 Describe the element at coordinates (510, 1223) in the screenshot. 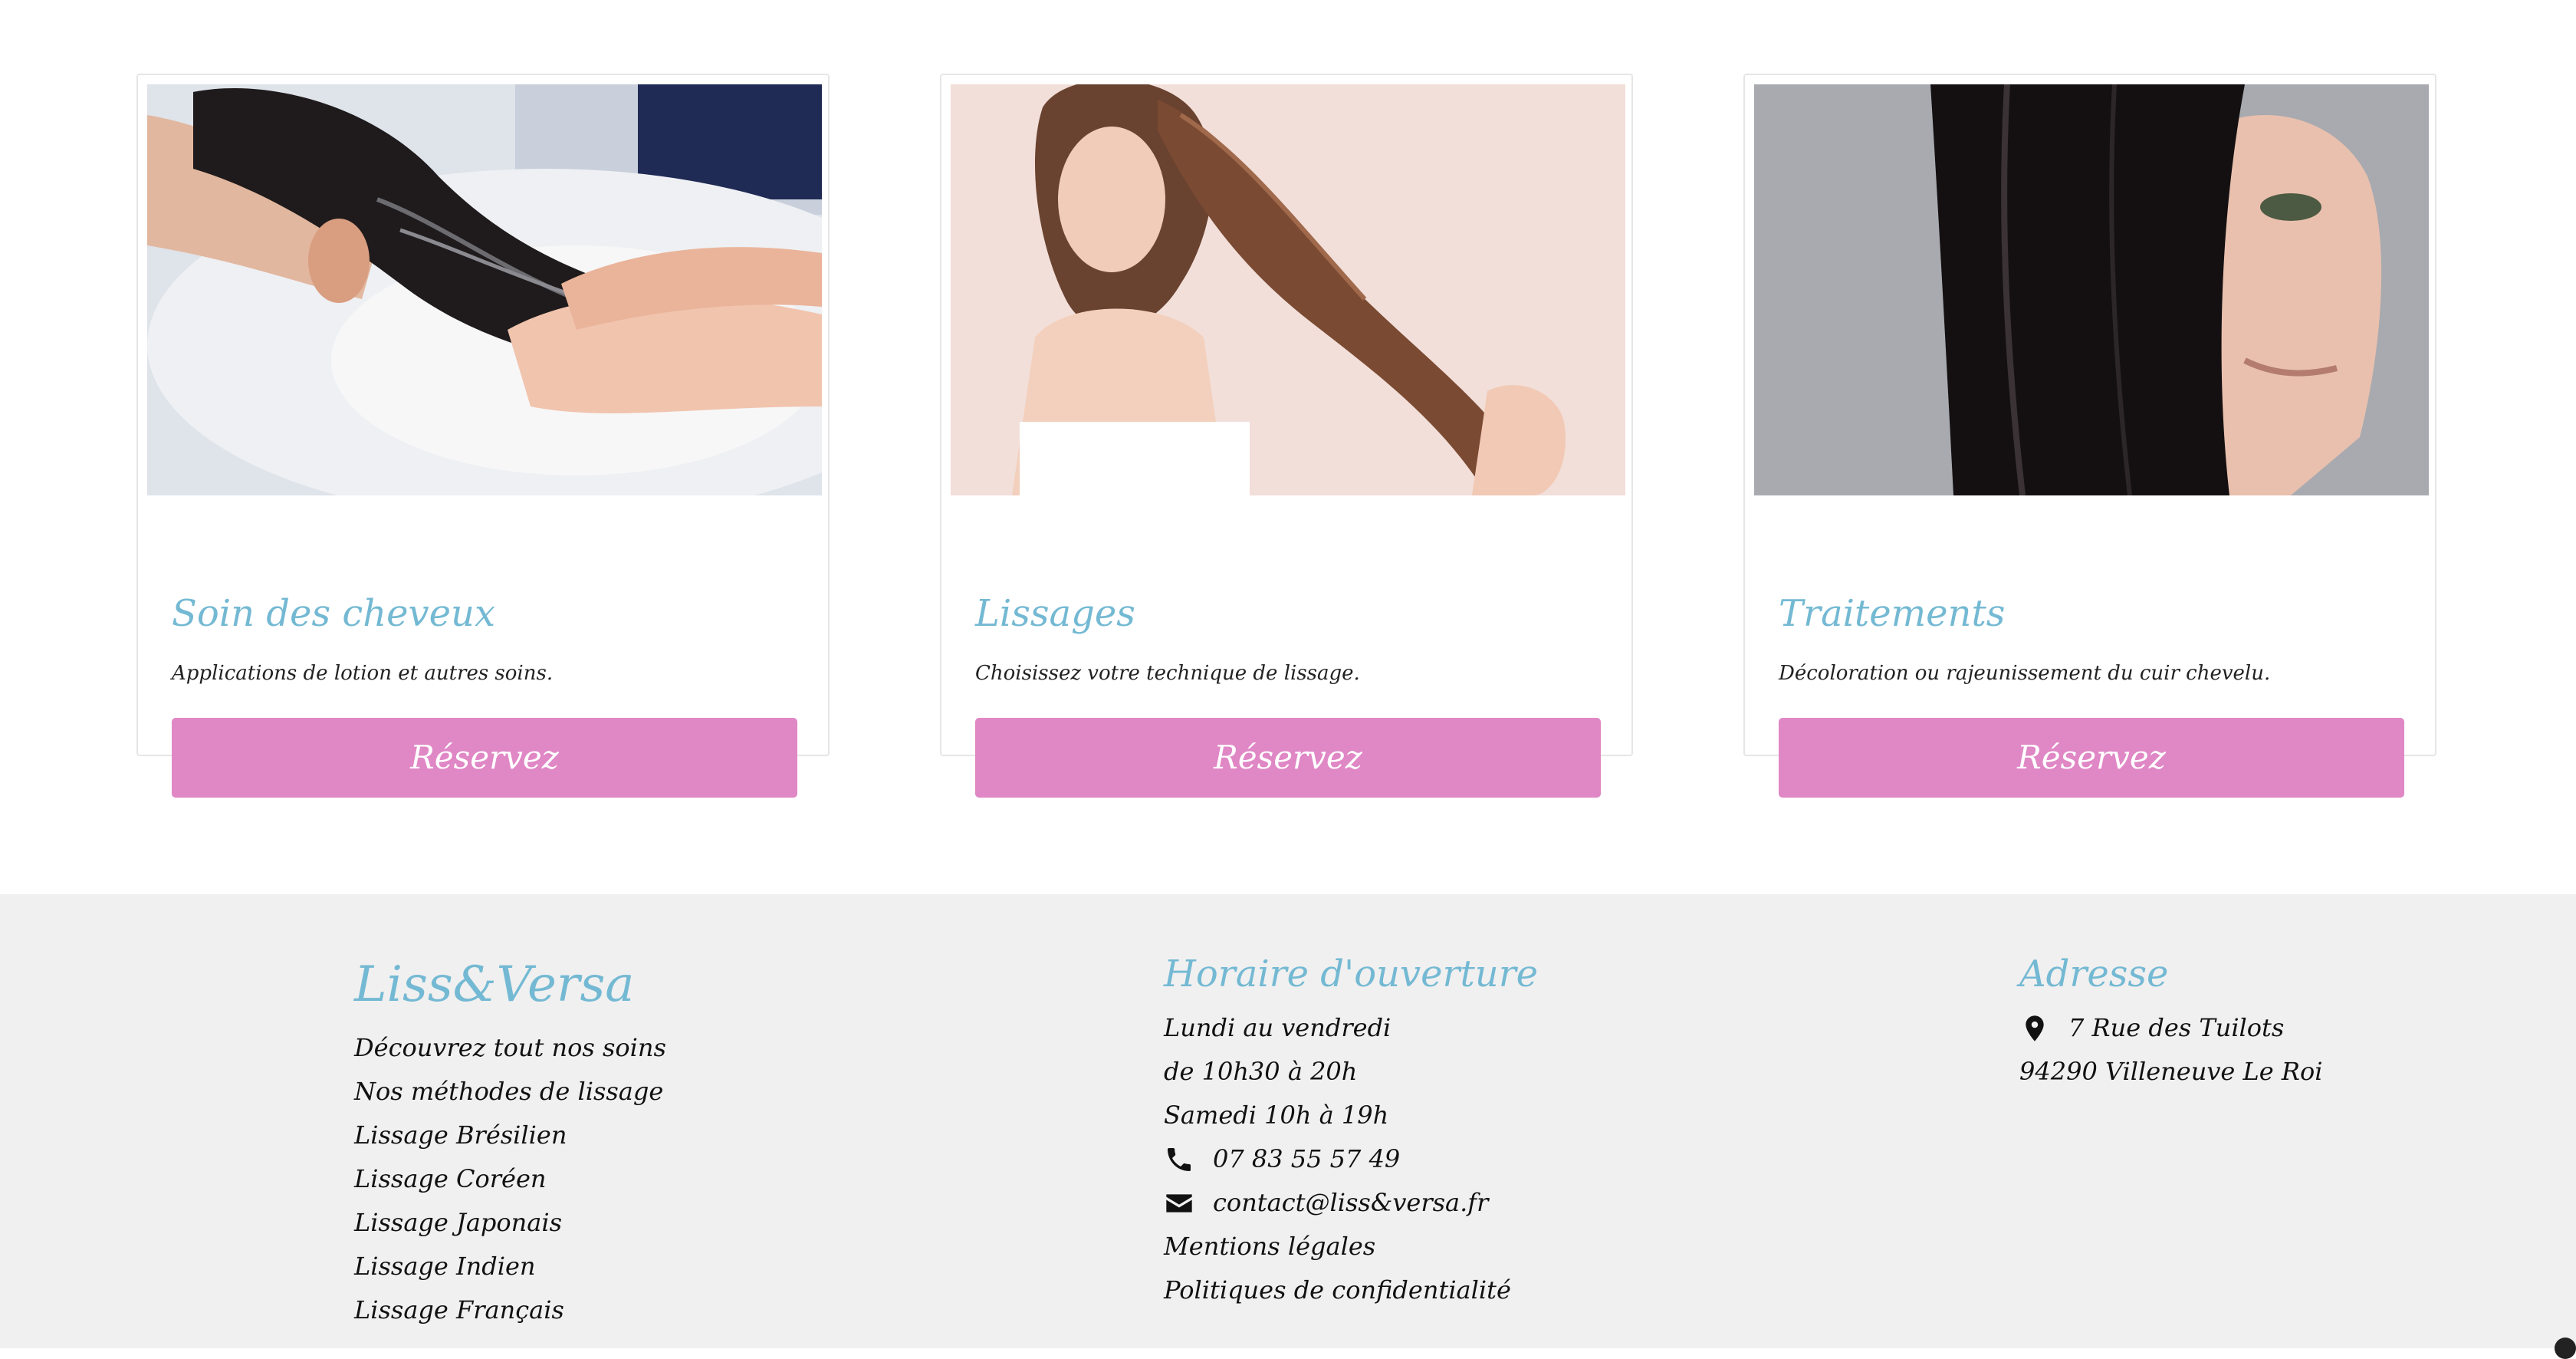

I see `footer-link: Lissage Japonais` at that location.